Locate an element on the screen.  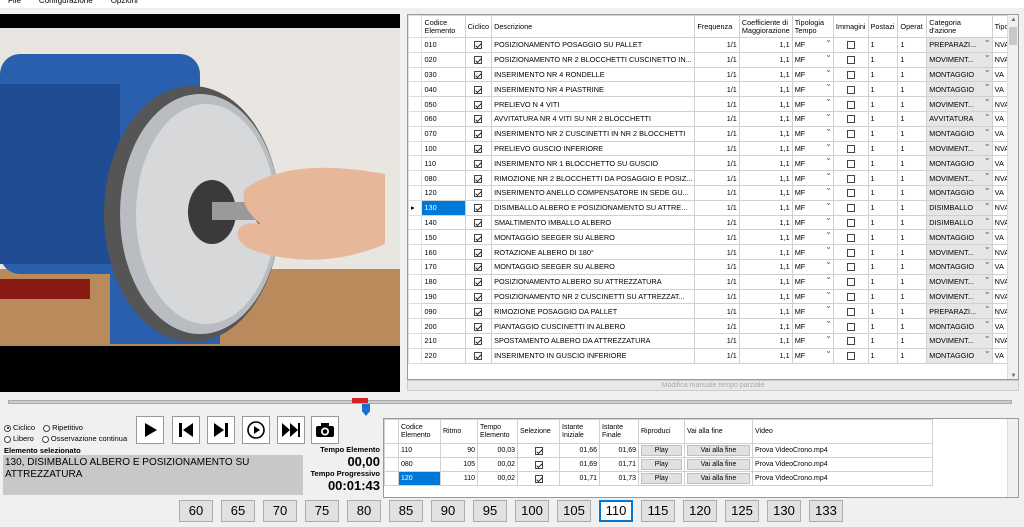
sub-col-codice: Codice Elemento is located at coordinates (419, 431).